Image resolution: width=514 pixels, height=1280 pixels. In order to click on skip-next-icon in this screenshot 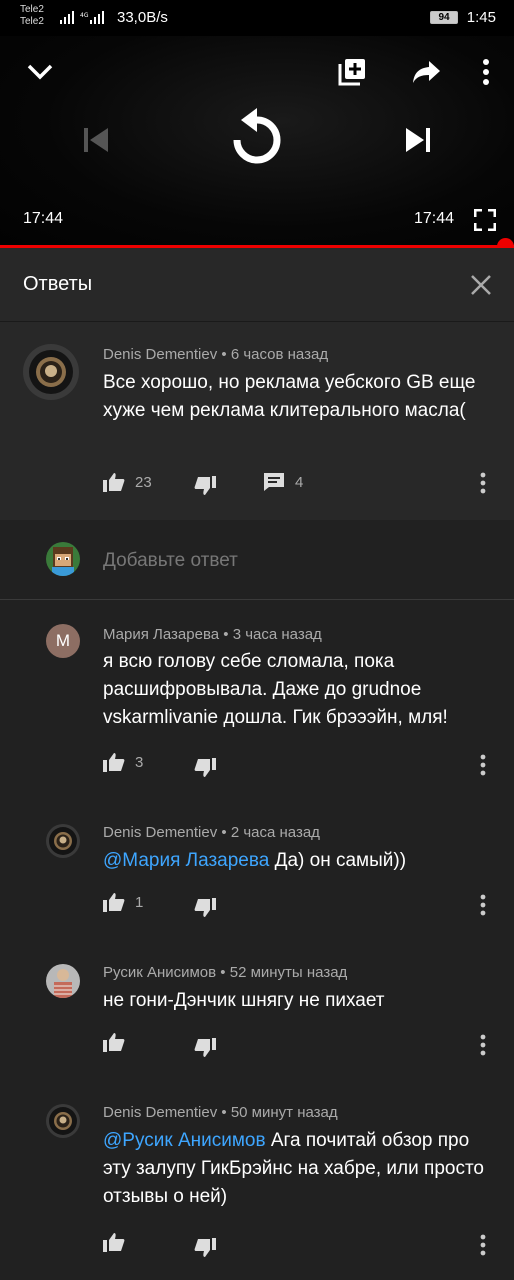, I will do `click(418, 140)`.